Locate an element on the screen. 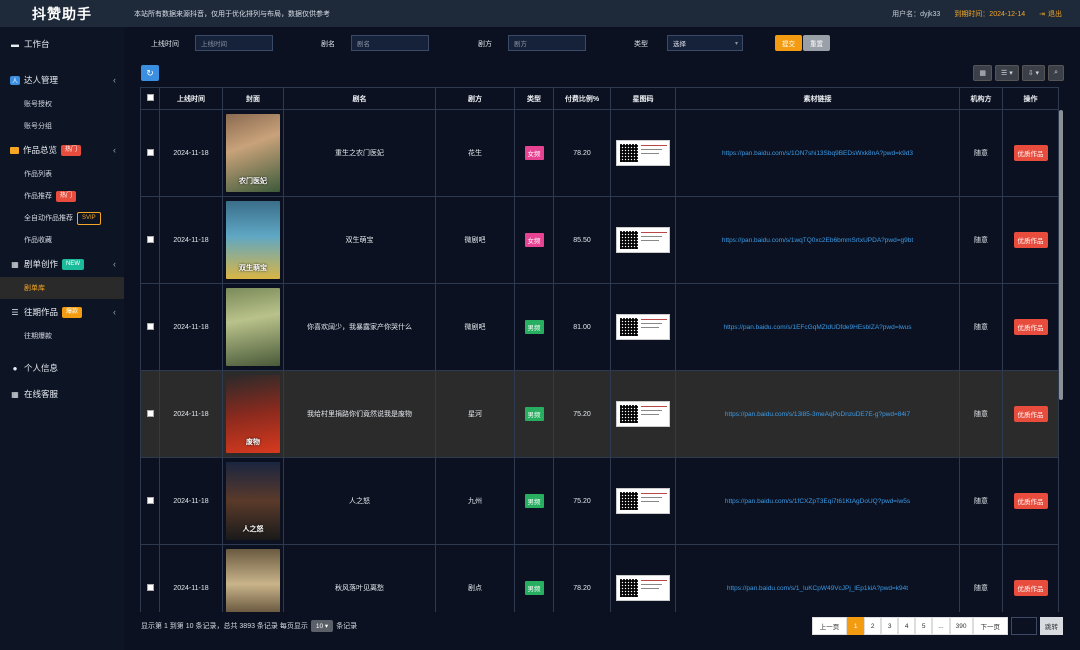 This screenshot has height=650, width=1080. sidebar-item-works-favorites: 作品收藏 is located at coordinates (62, 240).